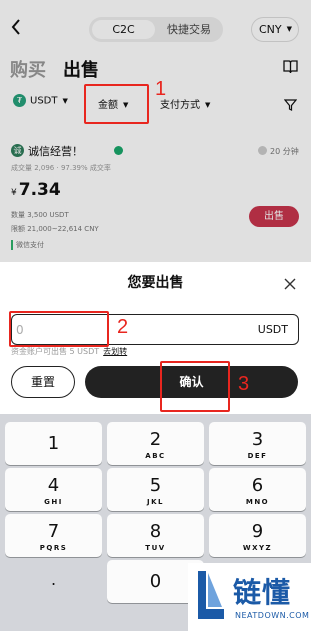 The height and width of the screenshot is (631, 320). What do you see at coordinates (115, 351) in the screenshot?
I see `transfer-link: 去划转` at bounding box center [115, 351].